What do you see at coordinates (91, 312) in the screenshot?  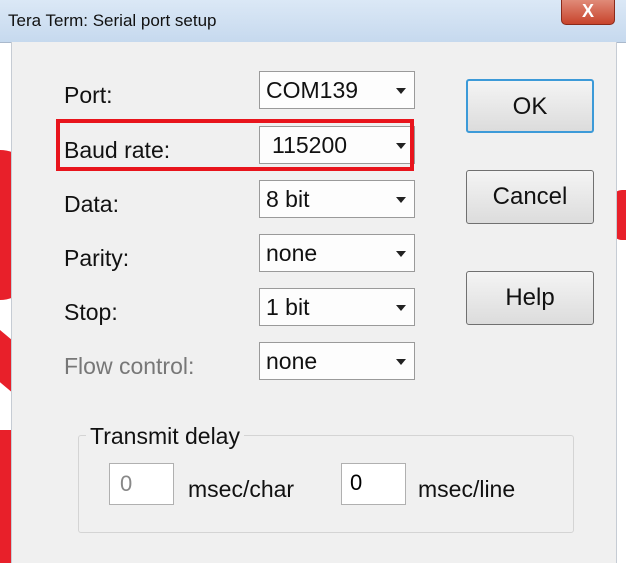 I see `stop-label: Stop:` at bounding box center [91, 312].